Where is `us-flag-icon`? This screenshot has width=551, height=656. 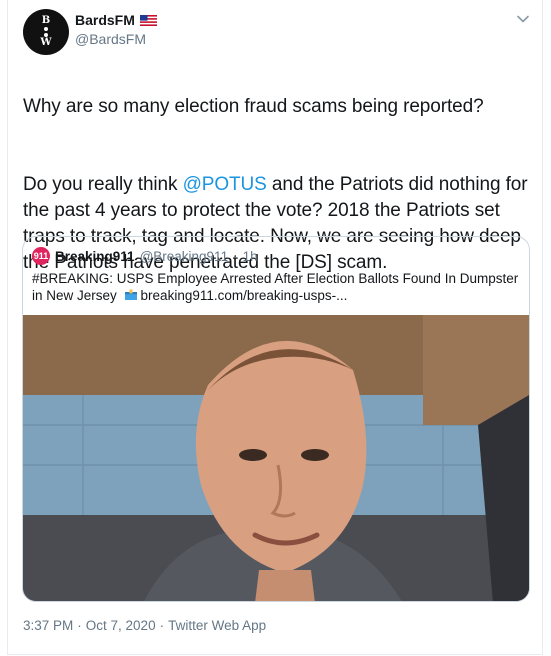 us-flag-icon is located at coordinates (148, 20).